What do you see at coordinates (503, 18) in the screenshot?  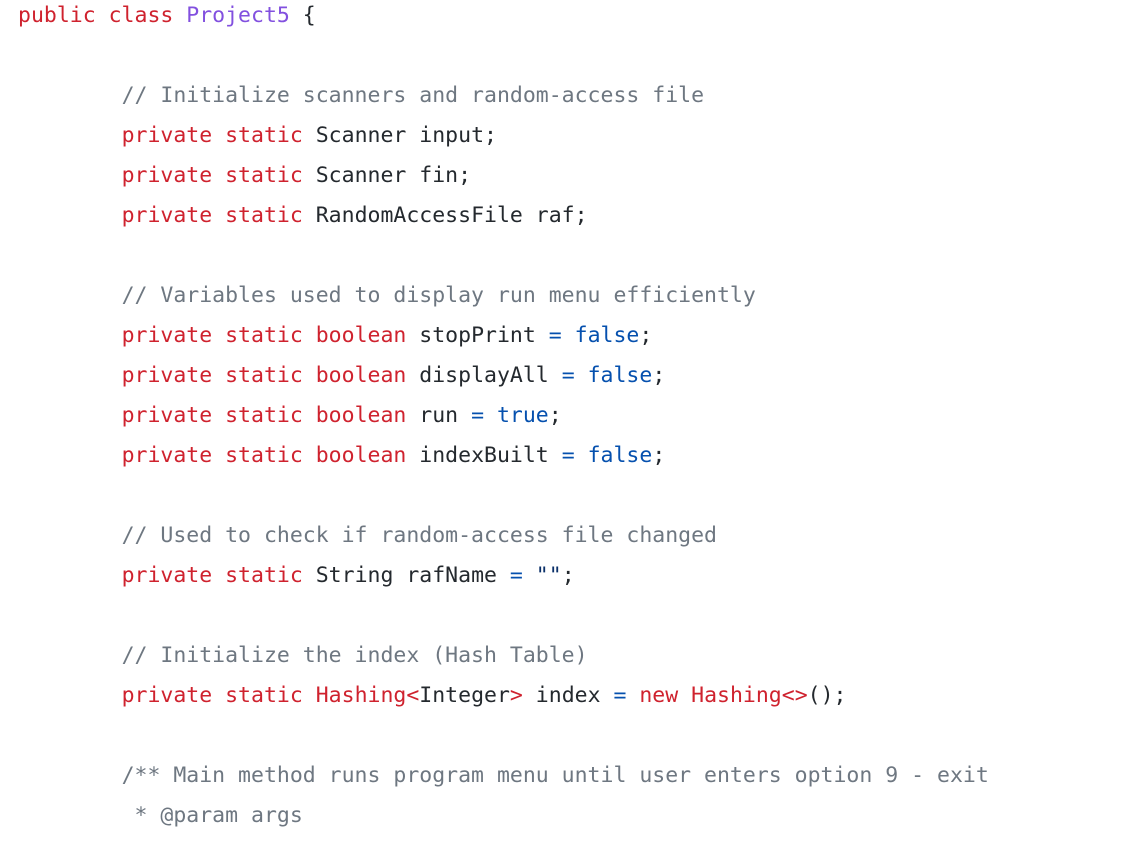 I see `code-line: public class Project5 {` at bounding box center [503, 18].